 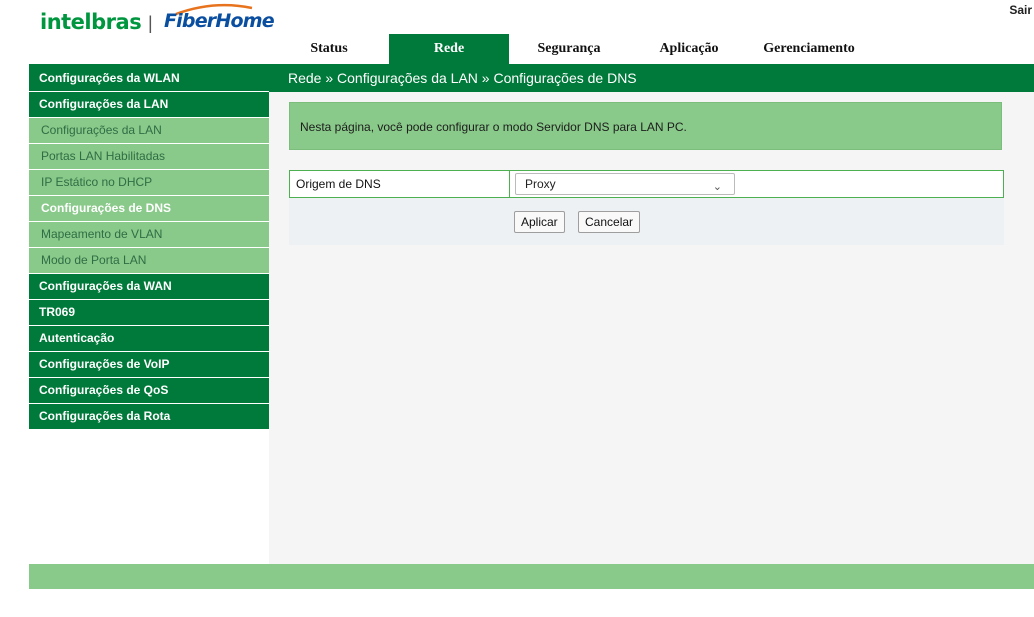 What do you see at coordinates (689, 49) in the screenshot?
I see `tab-aplicacao: Aplicação` at bounding box center [689, 49].